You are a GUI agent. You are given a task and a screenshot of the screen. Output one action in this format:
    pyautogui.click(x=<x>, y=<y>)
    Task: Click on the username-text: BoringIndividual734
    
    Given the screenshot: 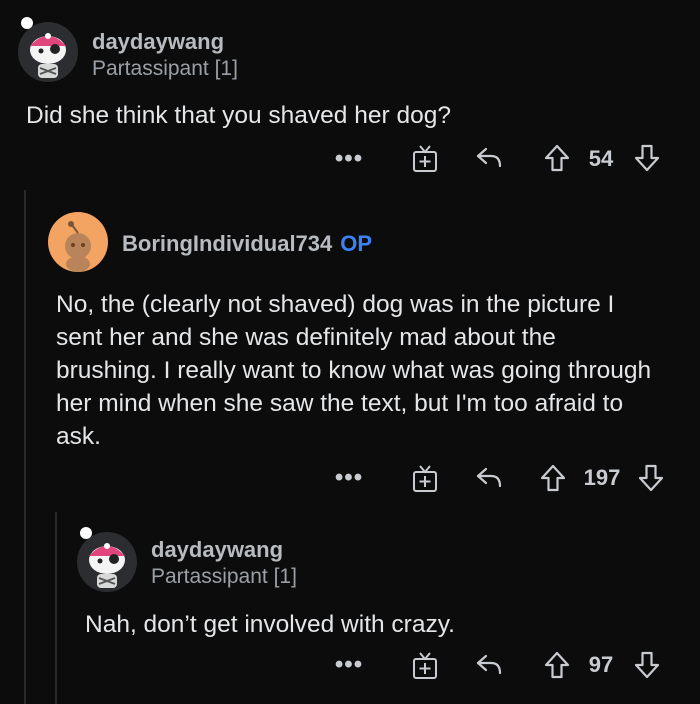 What is the action you would take?
    pyautogui.click(x=227, y=243)
    